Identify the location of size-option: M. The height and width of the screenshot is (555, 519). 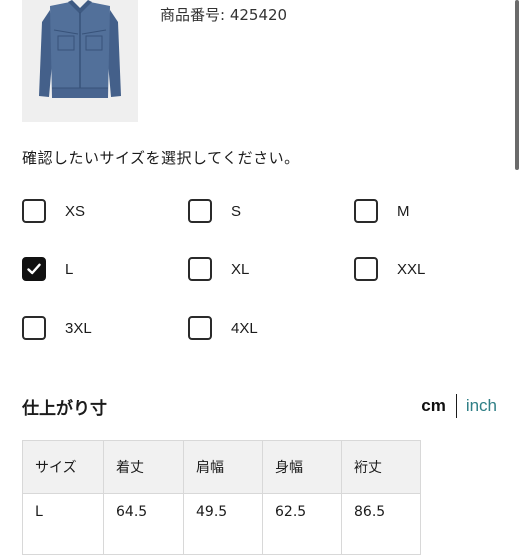
(382, 211).